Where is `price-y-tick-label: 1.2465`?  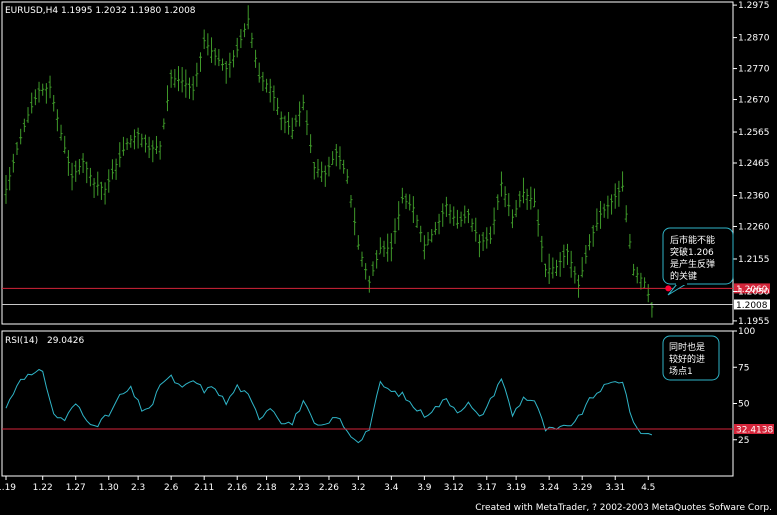
price-y-tick-label: 1.2465 is located at coordinates (754, 164).